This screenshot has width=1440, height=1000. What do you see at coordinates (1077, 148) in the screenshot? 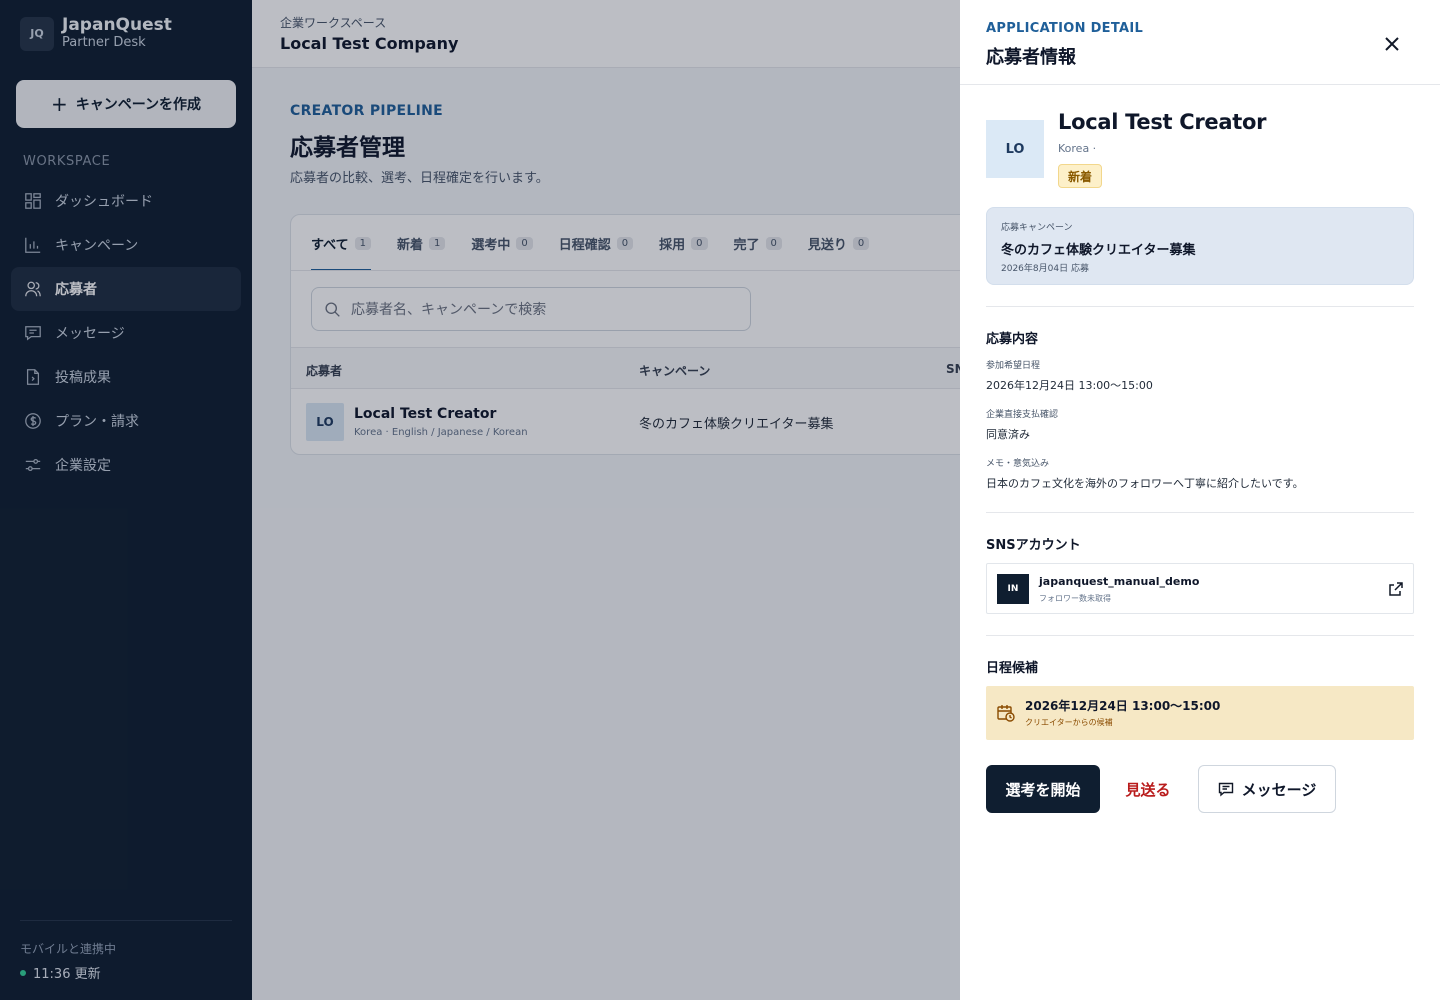
I see `creator-country: Korea ·` at bounding box center [1077, 148].